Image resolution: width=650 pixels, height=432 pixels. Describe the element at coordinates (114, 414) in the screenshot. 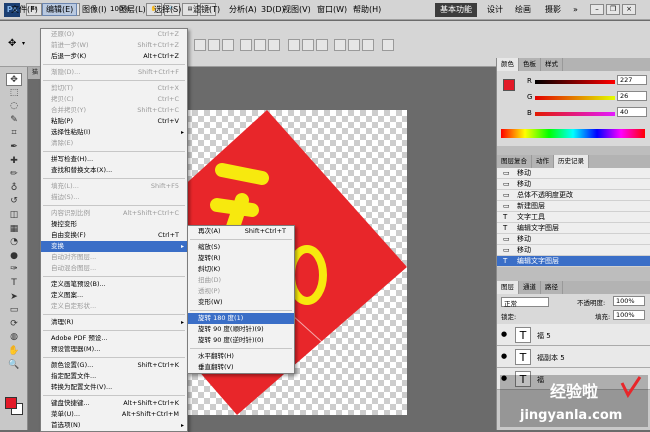

I see `menu-item: 菜单(U)... Alt+Shift+Ctrl+M` at that location.